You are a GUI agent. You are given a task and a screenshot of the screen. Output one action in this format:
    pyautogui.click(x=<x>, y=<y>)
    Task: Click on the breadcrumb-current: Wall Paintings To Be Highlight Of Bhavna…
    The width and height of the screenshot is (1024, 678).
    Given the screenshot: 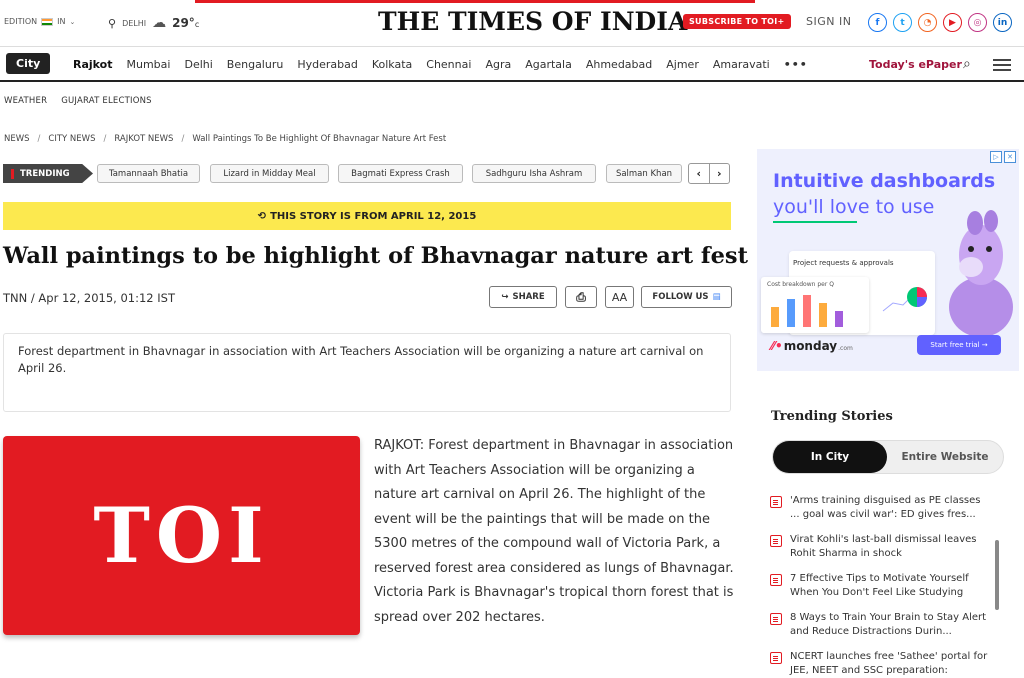 What is the action you would take?
    pyautogui.click(x=319, y=139)
    